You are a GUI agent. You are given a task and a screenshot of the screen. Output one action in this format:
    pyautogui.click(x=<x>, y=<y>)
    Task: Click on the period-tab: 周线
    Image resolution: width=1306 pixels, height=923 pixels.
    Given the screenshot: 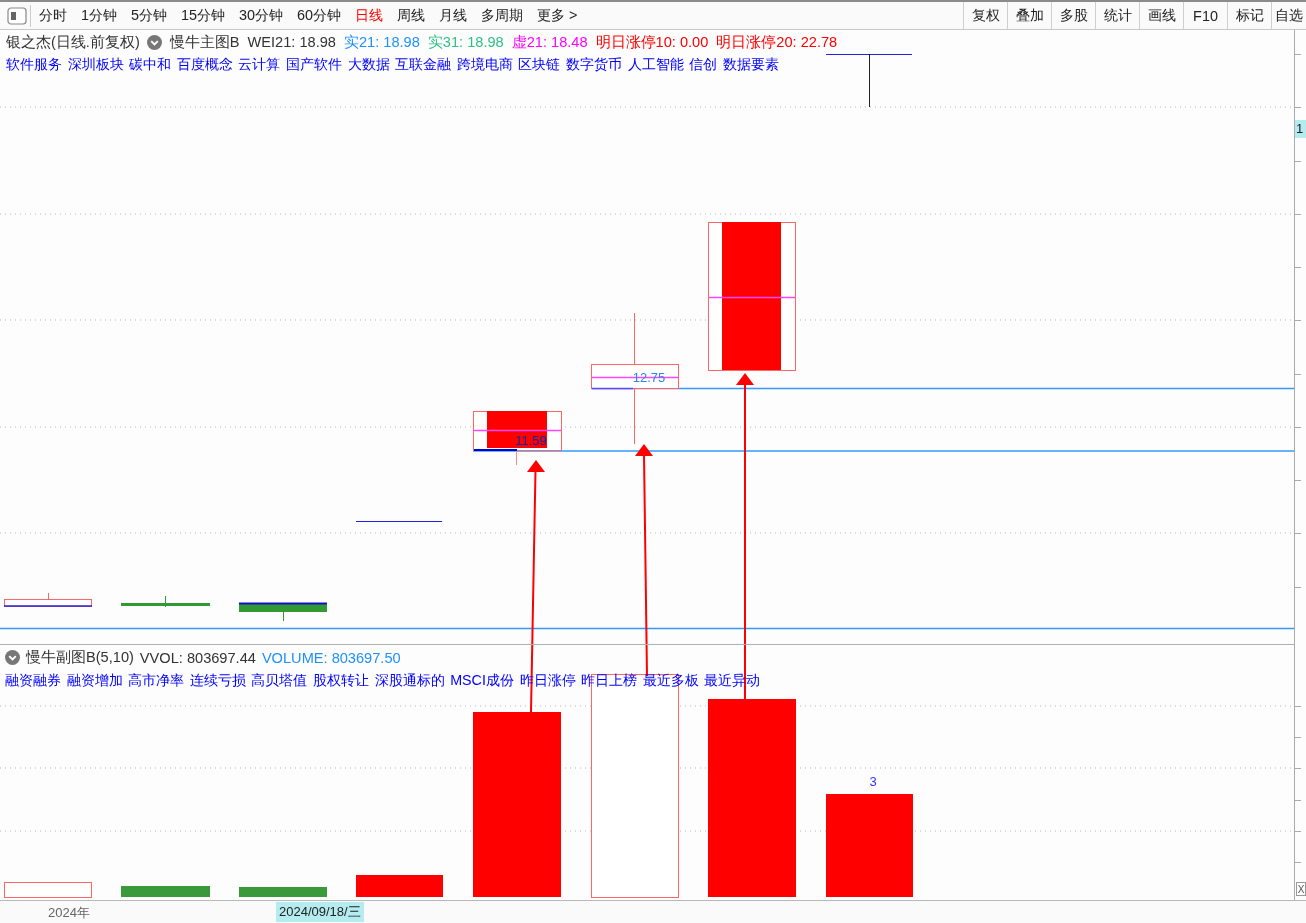 What is the action you would take?
    pyautogui.click(x=411, y=15)
    